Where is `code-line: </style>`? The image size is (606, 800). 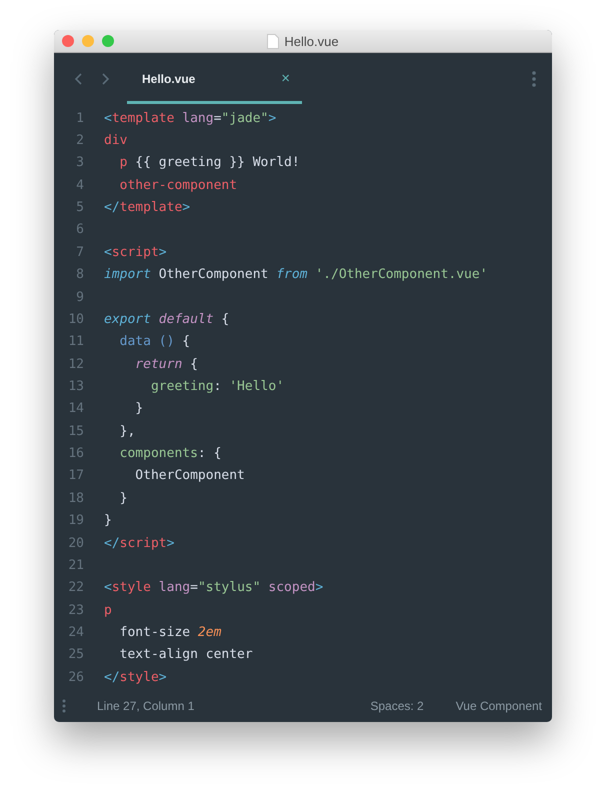 code-line: </style> is located at coordinates (135, 677).